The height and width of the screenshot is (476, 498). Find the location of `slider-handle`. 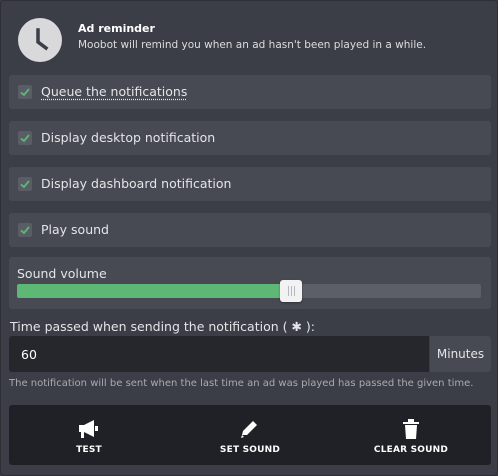

slider-handle is located at coordinates (290, 291).